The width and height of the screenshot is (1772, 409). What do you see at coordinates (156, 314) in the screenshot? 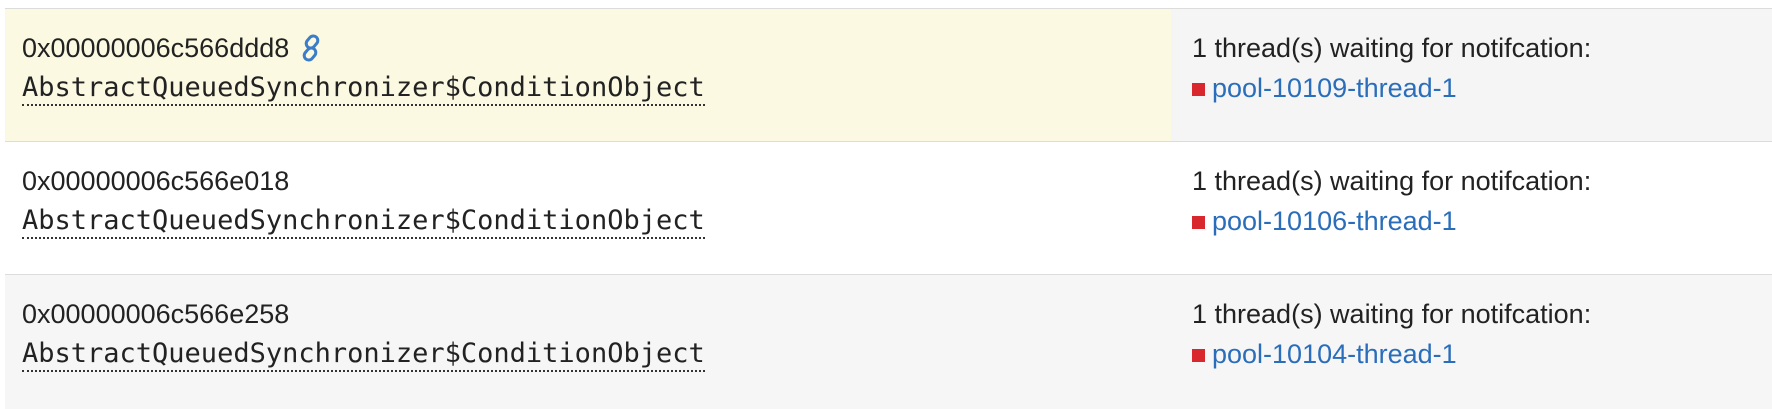
I see `monitor-address: 0x00000006c566e258` at bounding box center [156, 314].